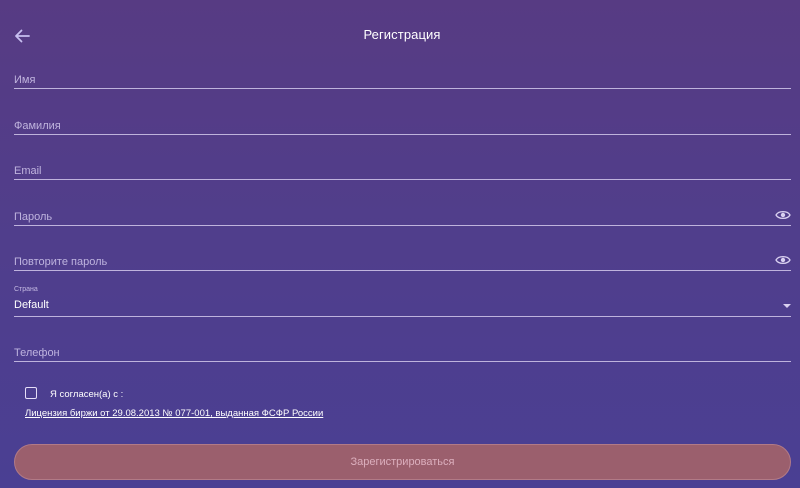 This screenshot has width=800, height=488. I want to click on country-label: Страна, so click(26, 289).